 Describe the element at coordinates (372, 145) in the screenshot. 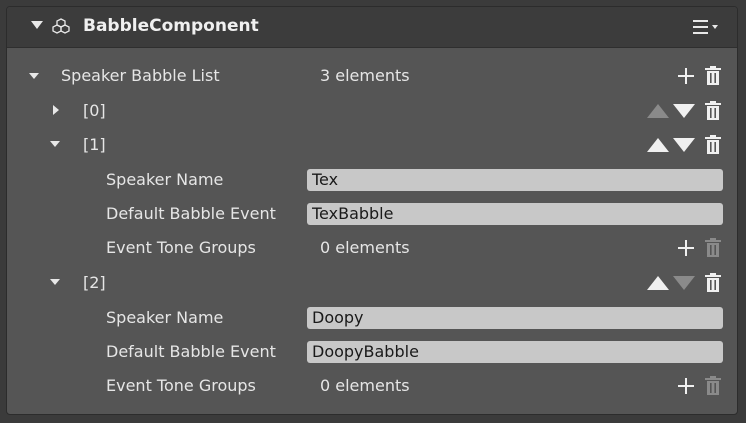

I see `list-item-1: [1]` at that location.